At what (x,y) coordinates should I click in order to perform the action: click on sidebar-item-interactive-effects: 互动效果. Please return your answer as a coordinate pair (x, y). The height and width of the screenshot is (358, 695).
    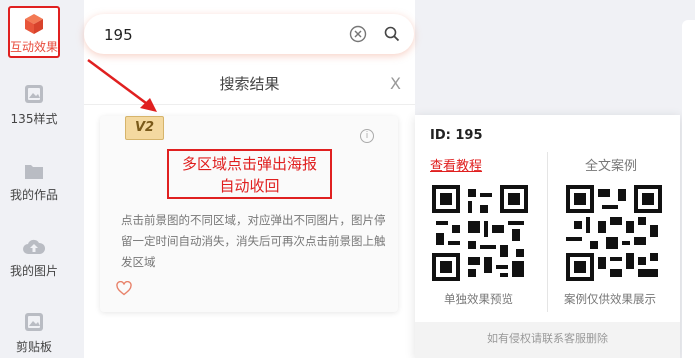
    Looking at the image, I should click on (34, 32).